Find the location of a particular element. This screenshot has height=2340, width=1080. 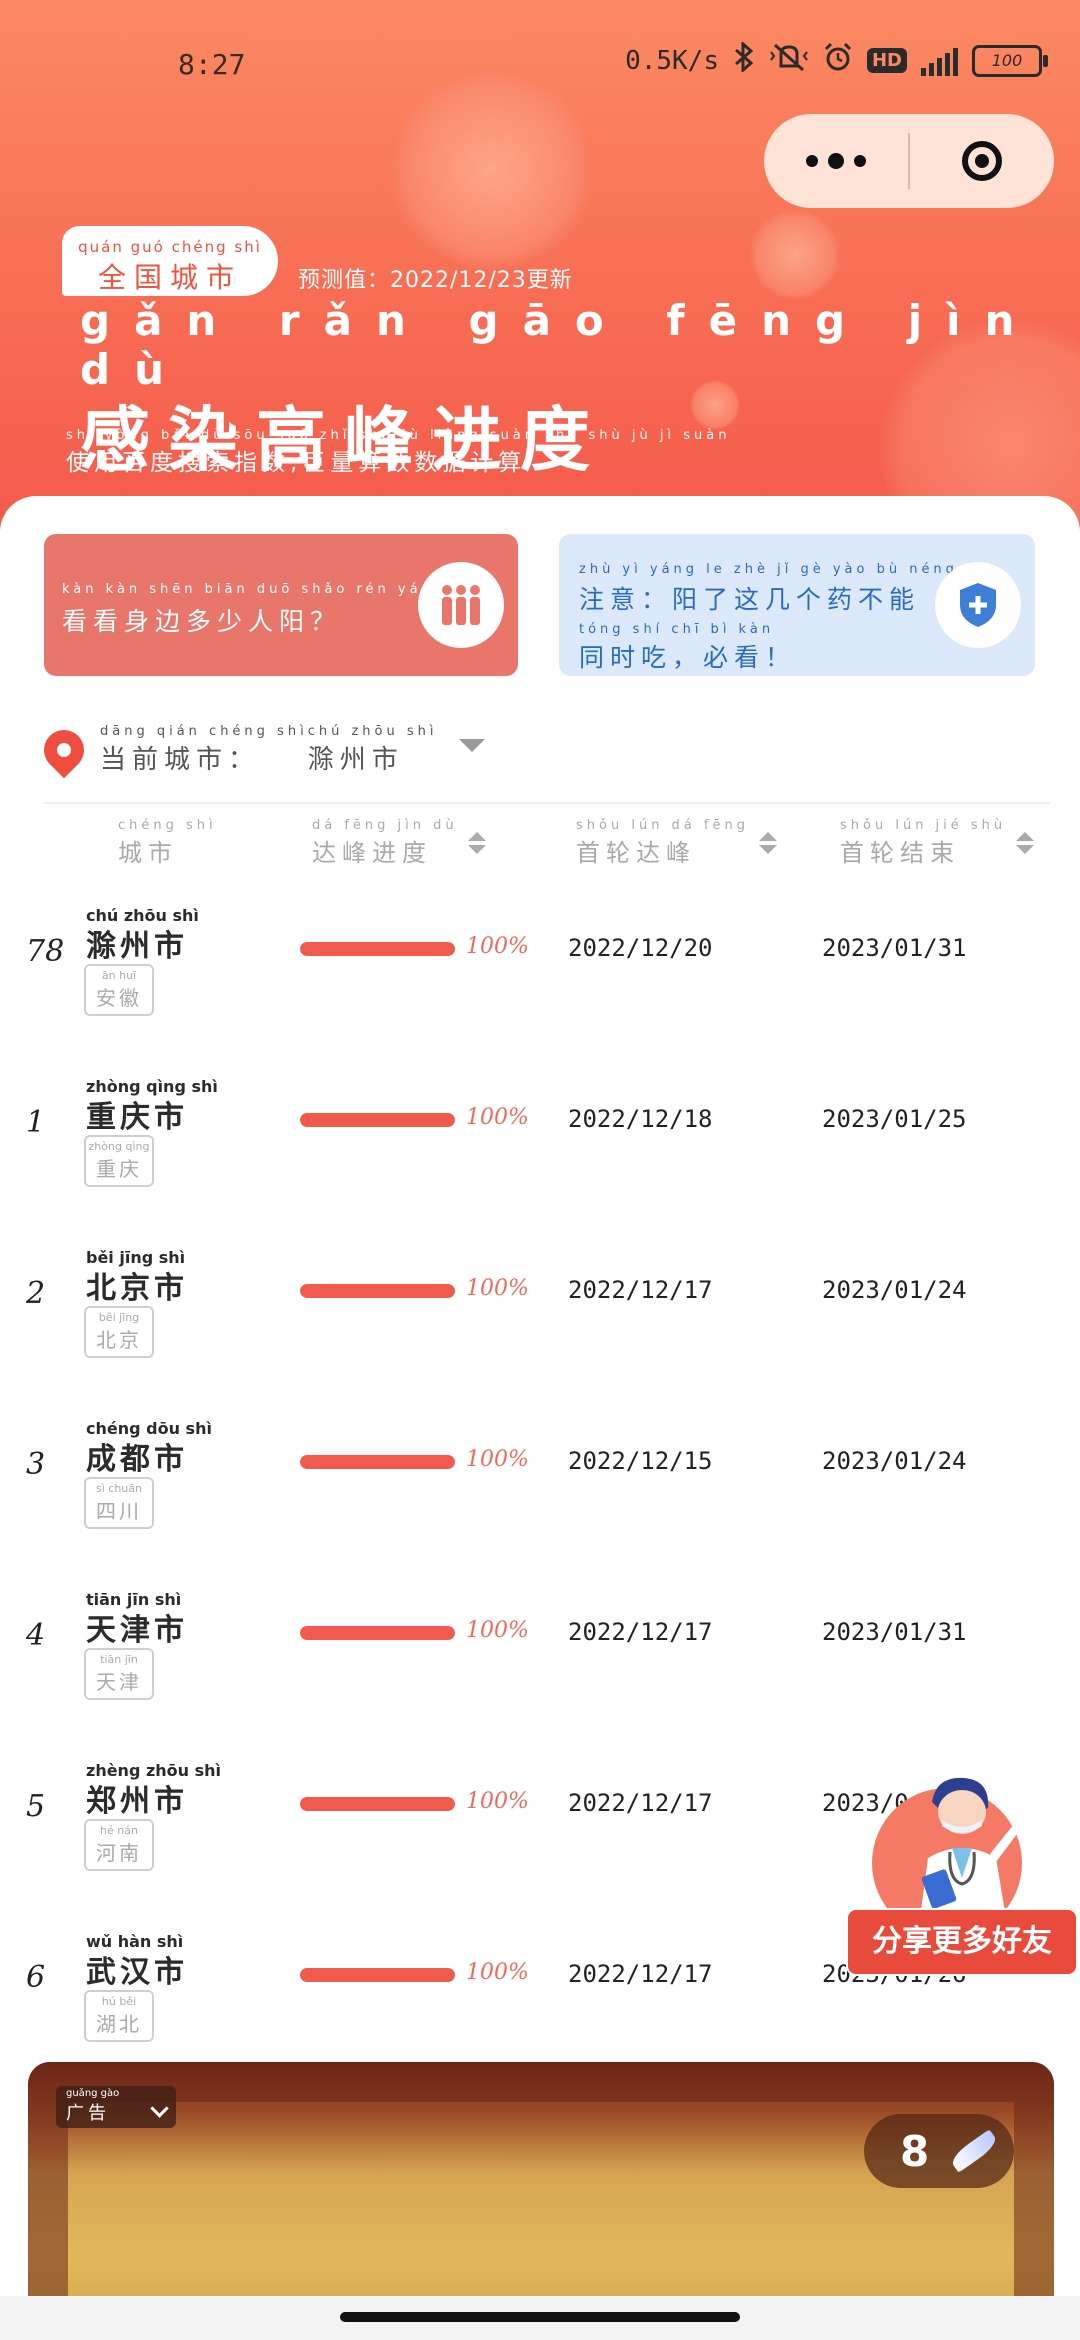

rank: 78 is located at coordinates (45, 951).